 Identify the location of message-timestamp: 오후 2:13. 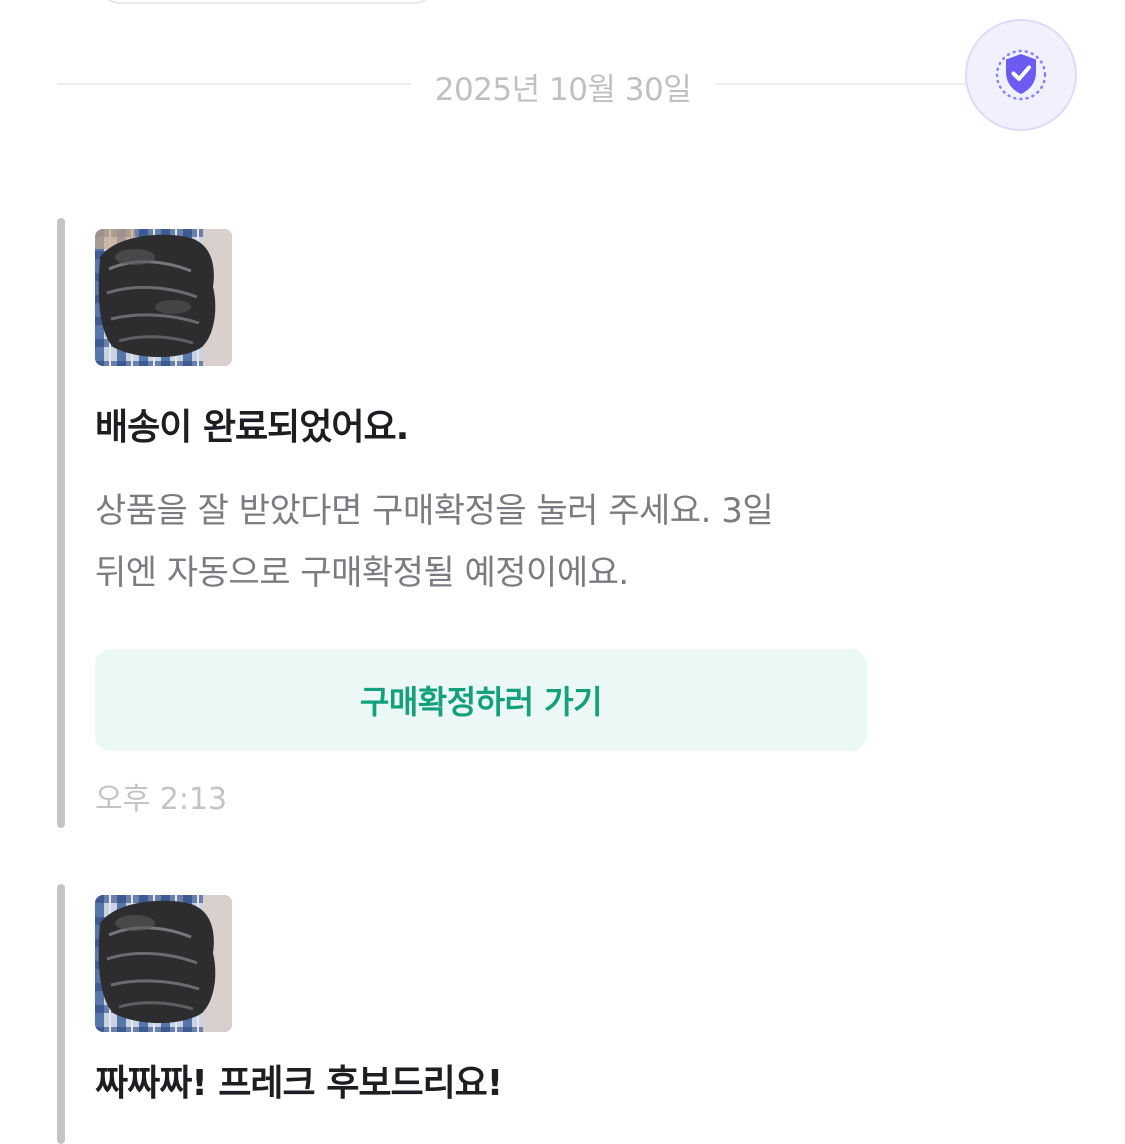
(161, 799).